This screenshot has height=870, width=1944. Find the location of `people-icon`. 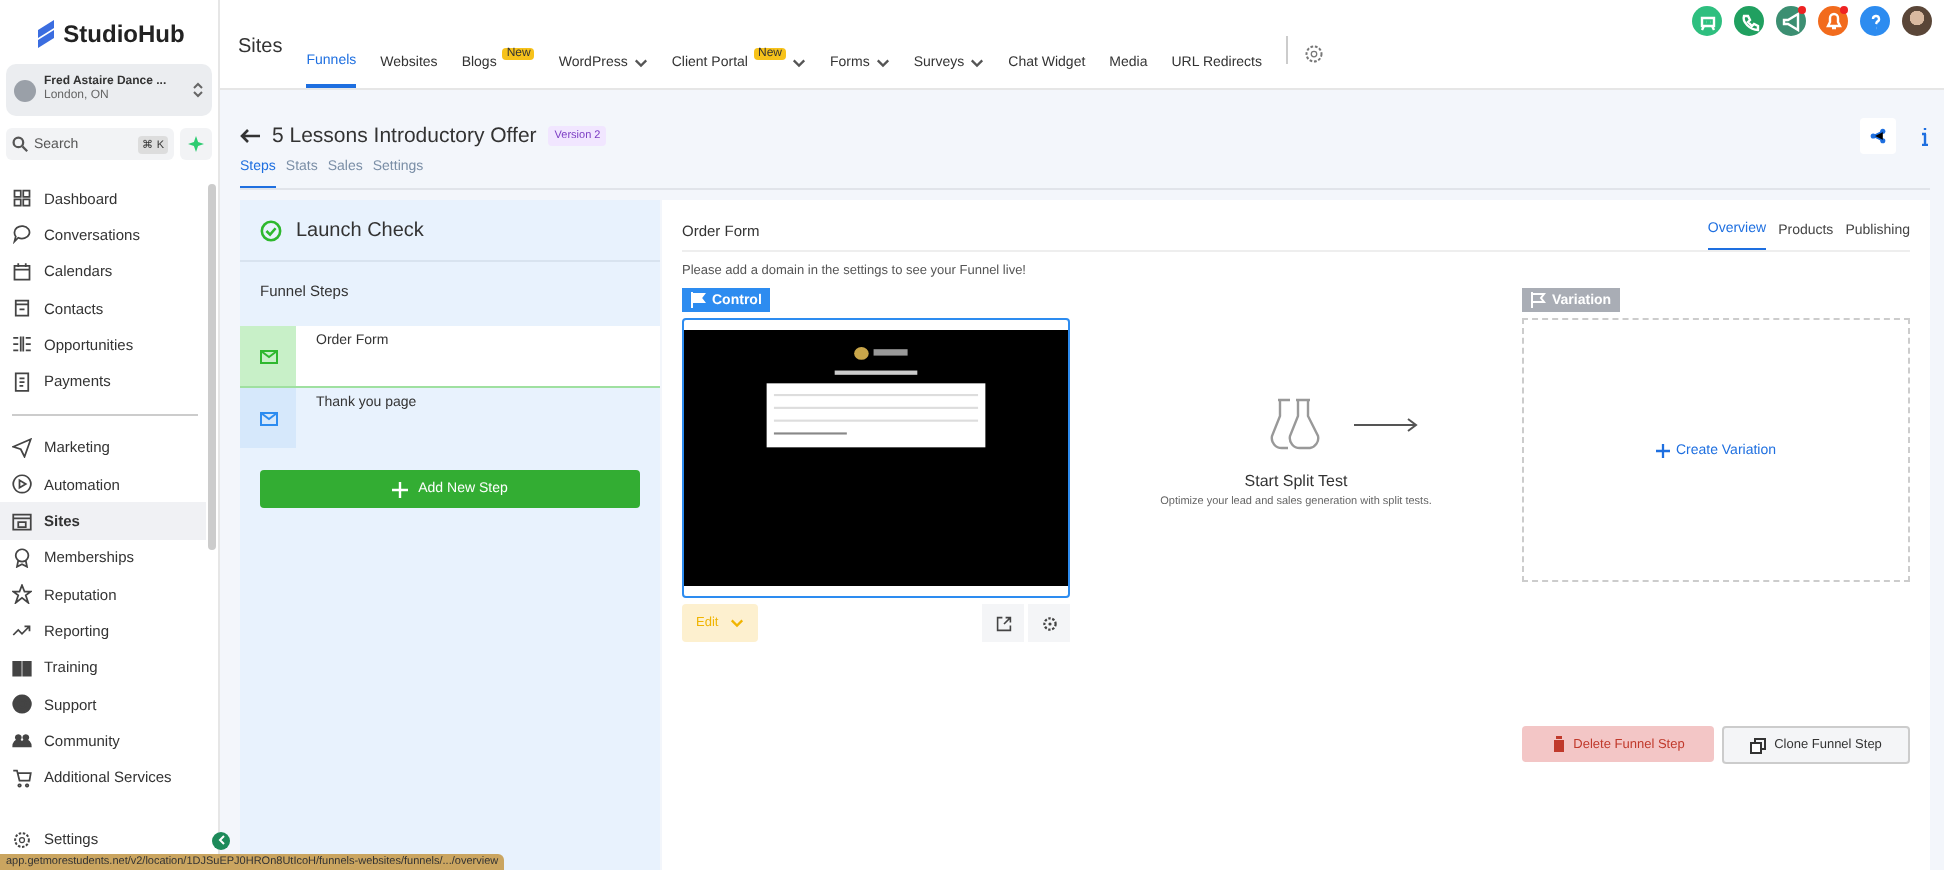

people-icon is located at coordinates (22, 740).